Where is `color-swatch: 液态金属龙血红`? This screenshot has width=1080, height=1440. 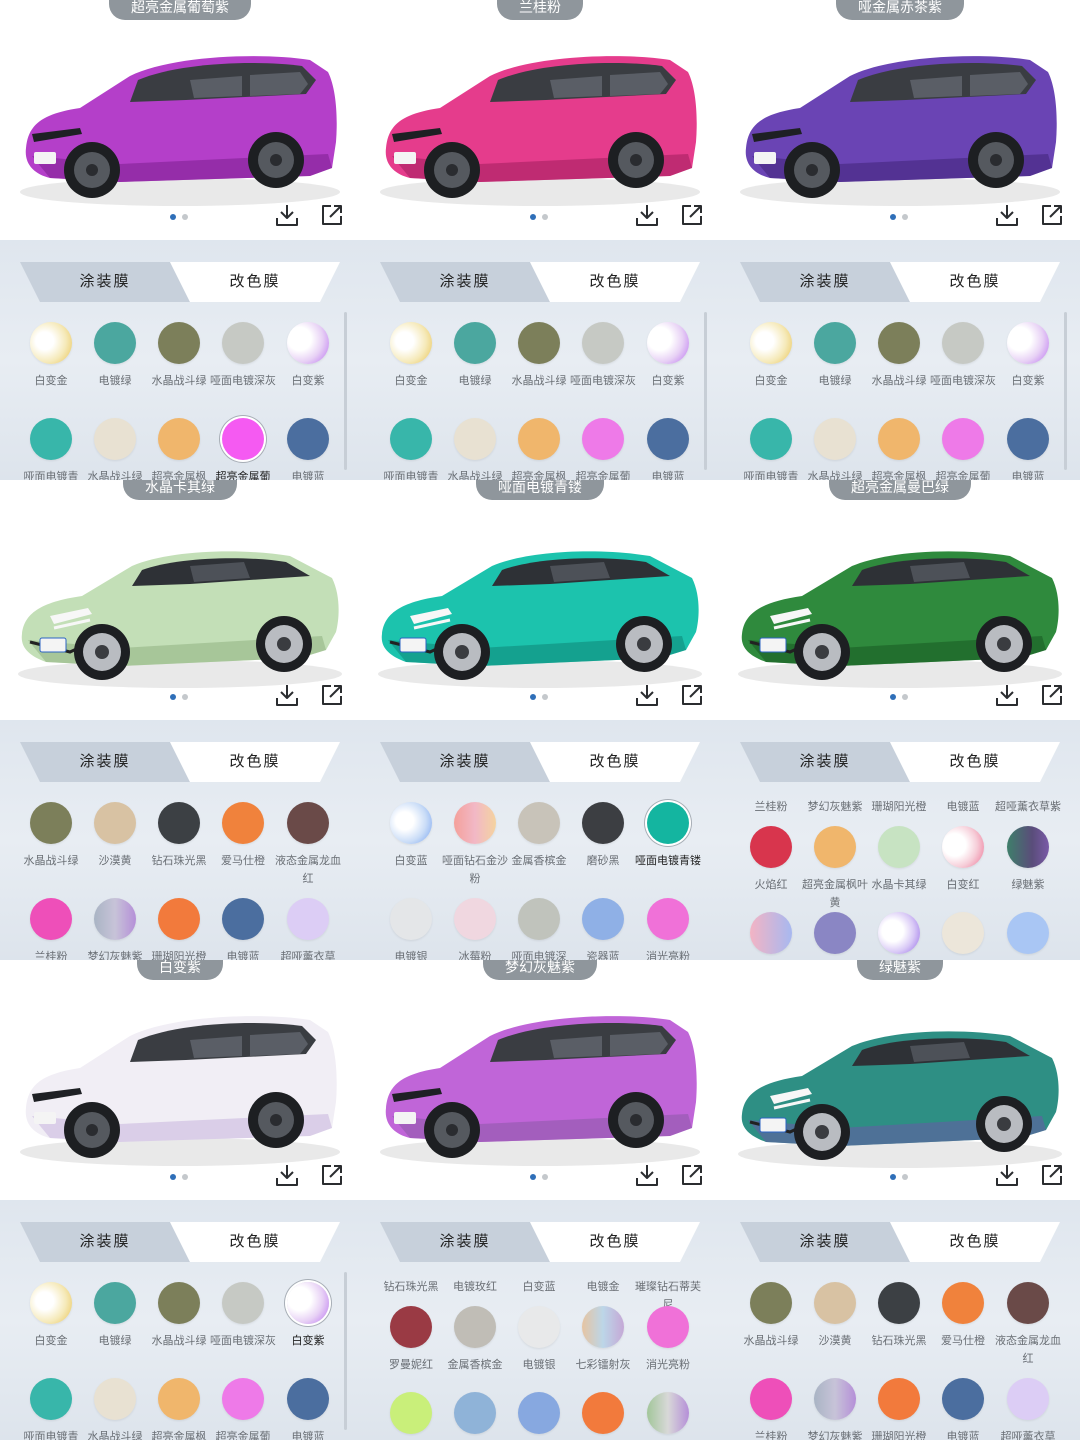
color-swatch: 液态金属龙血红 is located at coordinates (308, 845).